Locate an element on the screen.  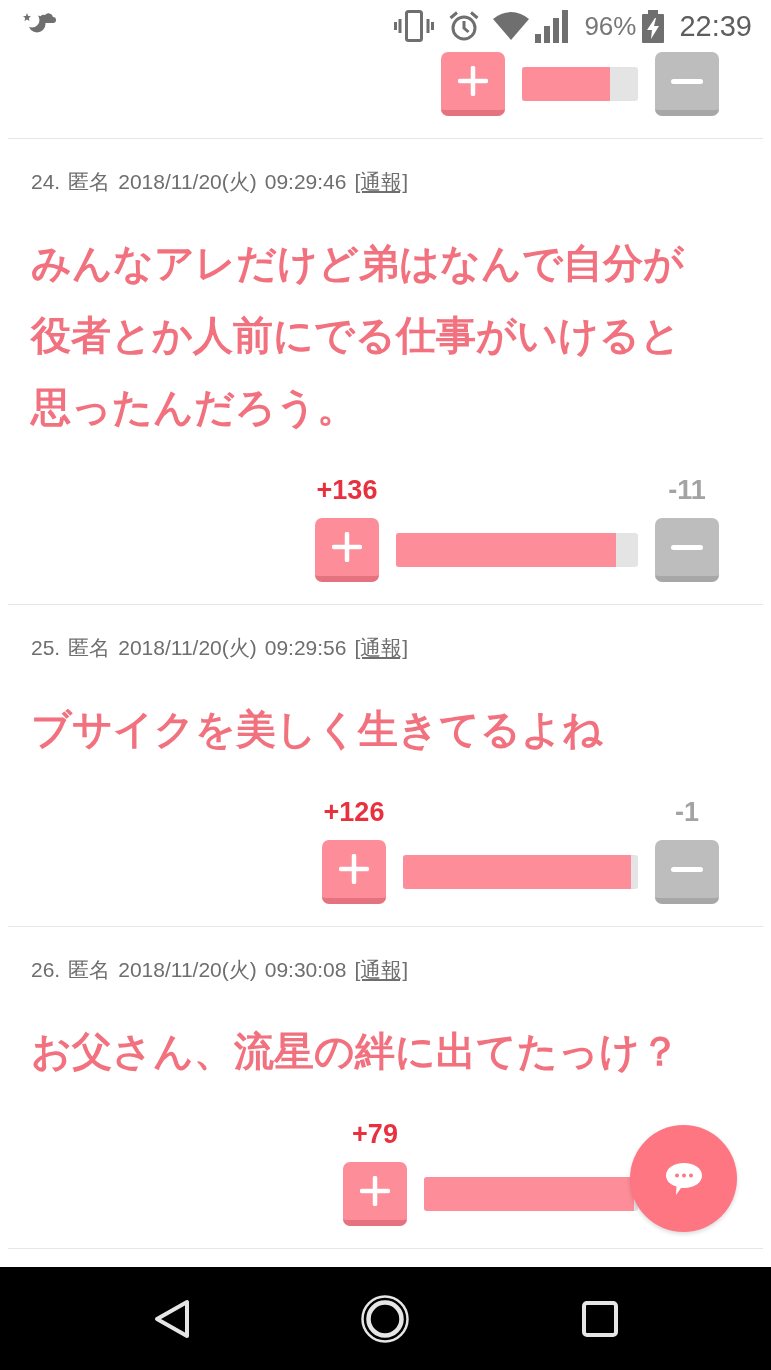
upvote-count: +79 is located at coordinates (375, 1134).